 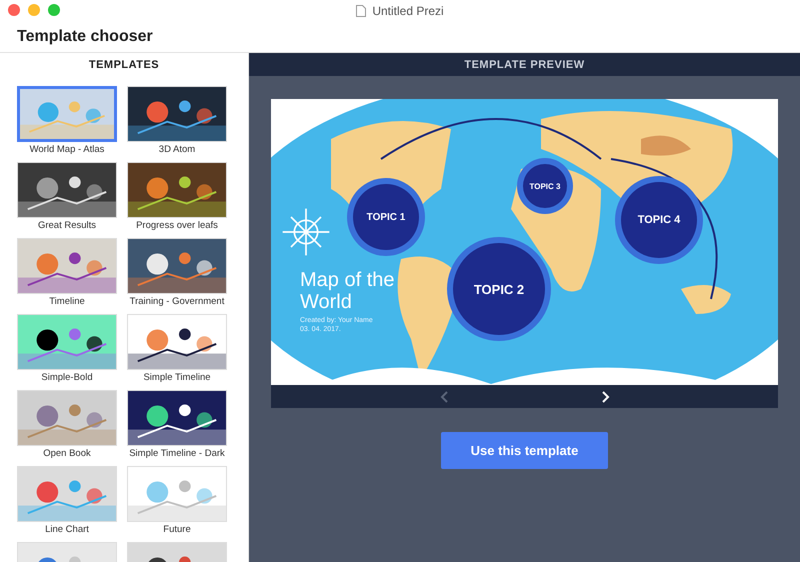 I want to click on template-name: Line Chart, so click(x=67, y=530).